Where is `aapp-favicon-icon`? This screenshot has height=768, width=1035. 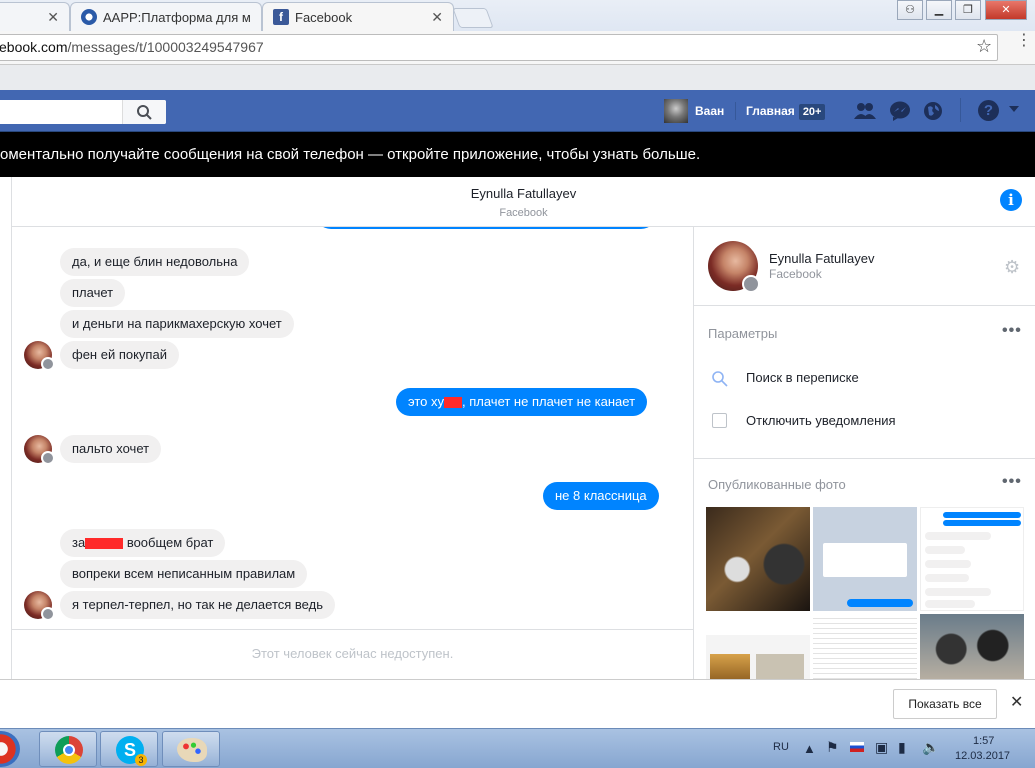 aapp-favicon-icon is located at coordinates (89, 17).